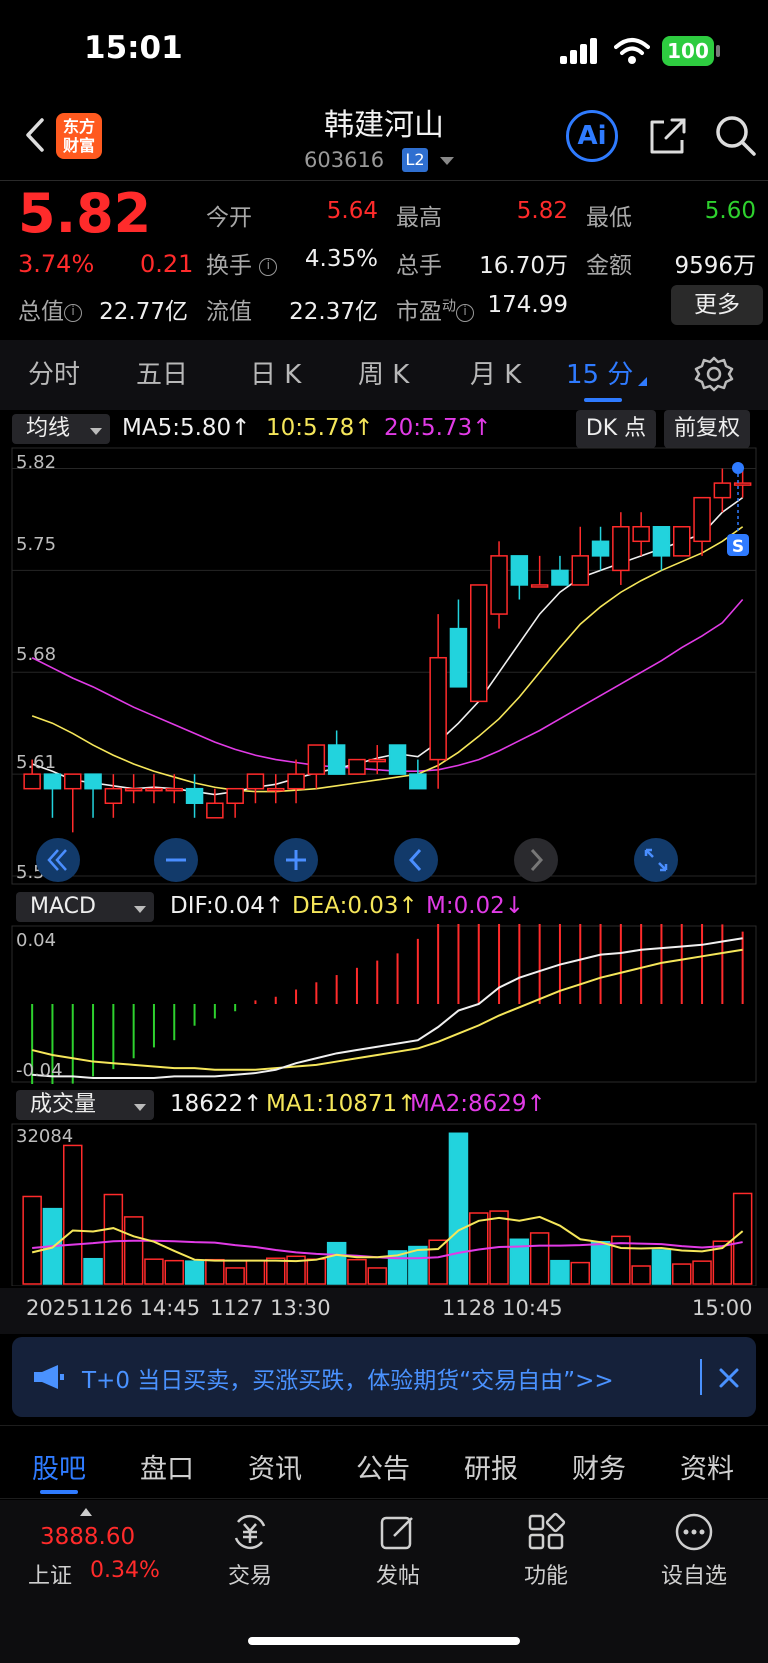  What do you see at coordinates (447, 161) in the screenshot?
I see `chevron-down-icon` at bounding box center [447, 161].